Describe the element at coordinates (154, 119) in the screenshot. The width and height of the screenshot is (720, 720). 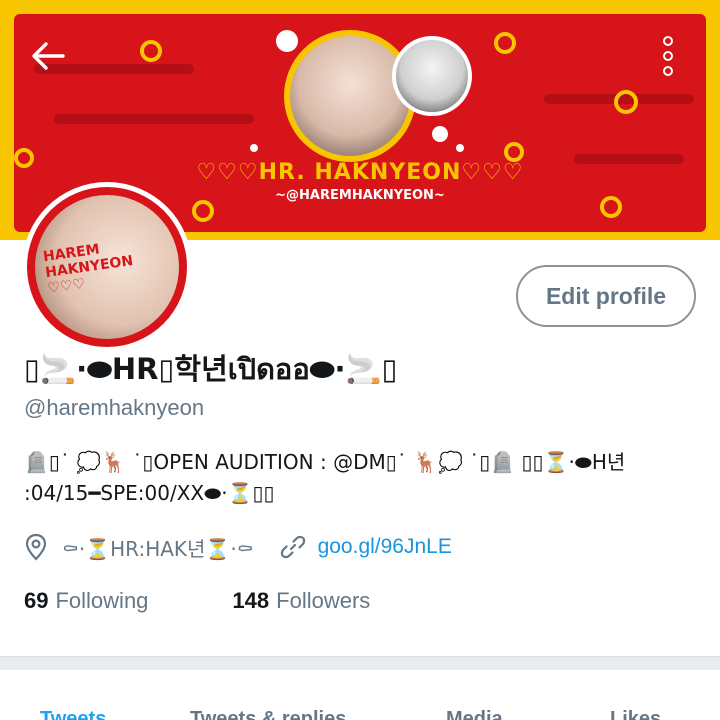
I see `banner-stripe` at that location.